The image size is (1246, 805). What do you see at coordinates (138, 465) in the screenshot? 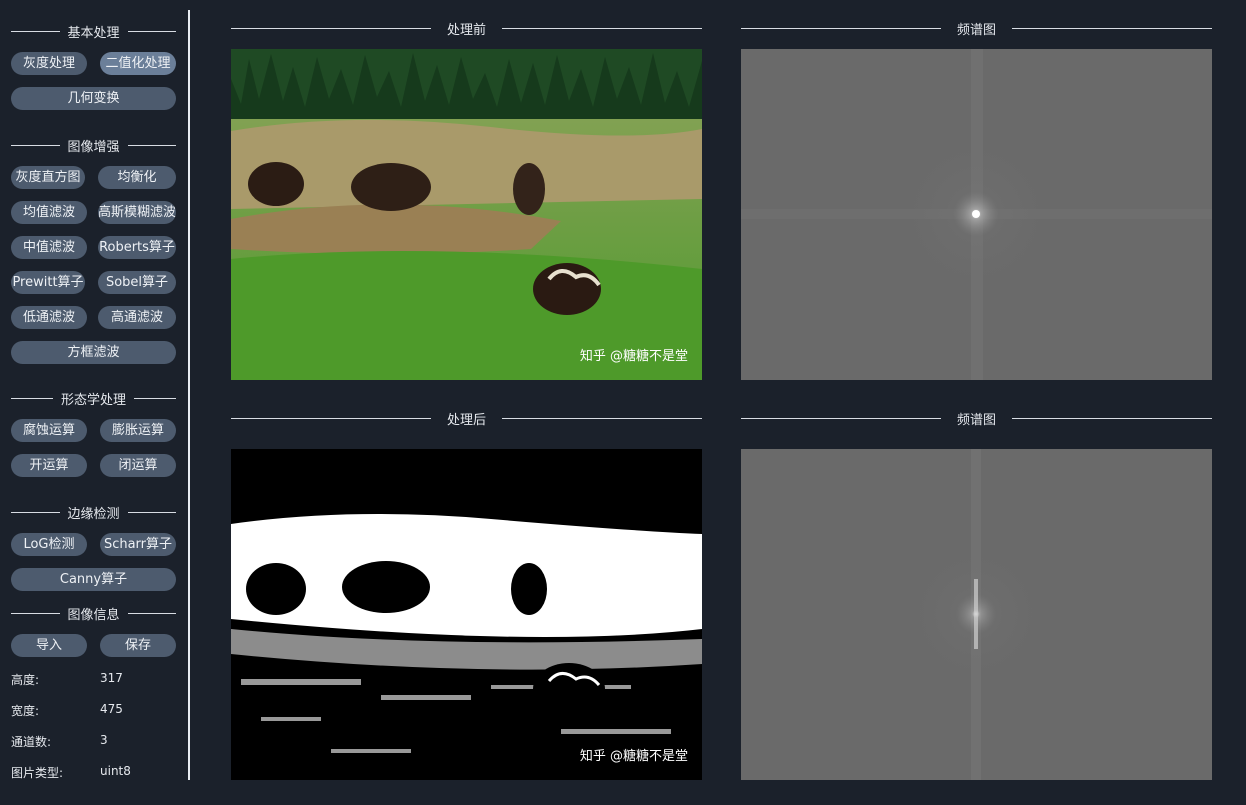
I see `closing-button: 闭运算` at bounding box center [138, 465].